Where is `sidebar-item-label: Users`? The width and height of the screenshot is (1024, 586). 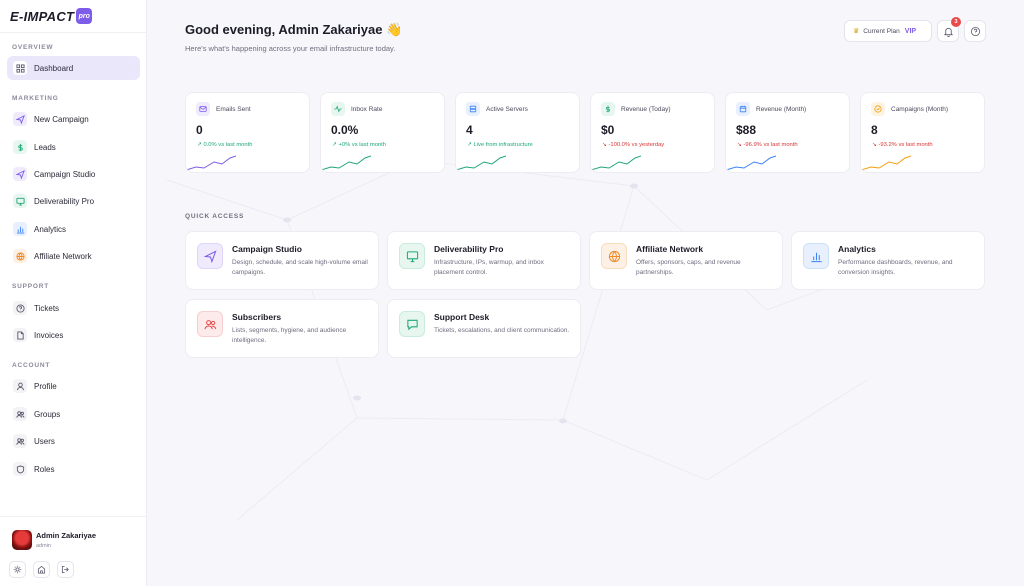
sidebar-item-label: Users is located at coordinates (44, 441).